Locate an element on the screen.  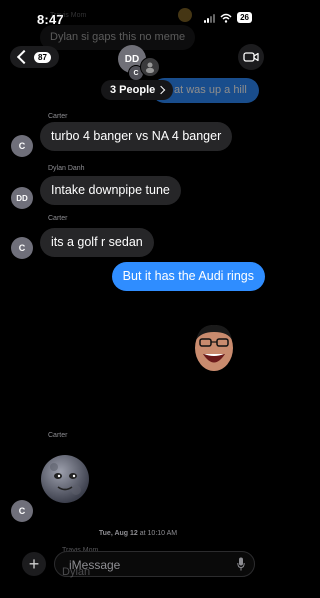
wifi-icon is located at coordinates (226, 18).